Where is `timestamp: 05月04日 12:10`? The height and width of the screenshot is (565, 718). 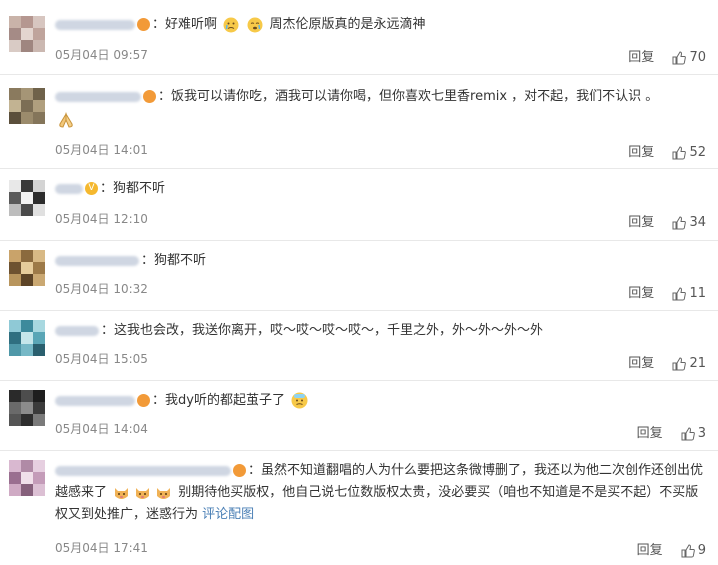 timestamp: 05月04日 12:10 is located at coordinates (101, 219).